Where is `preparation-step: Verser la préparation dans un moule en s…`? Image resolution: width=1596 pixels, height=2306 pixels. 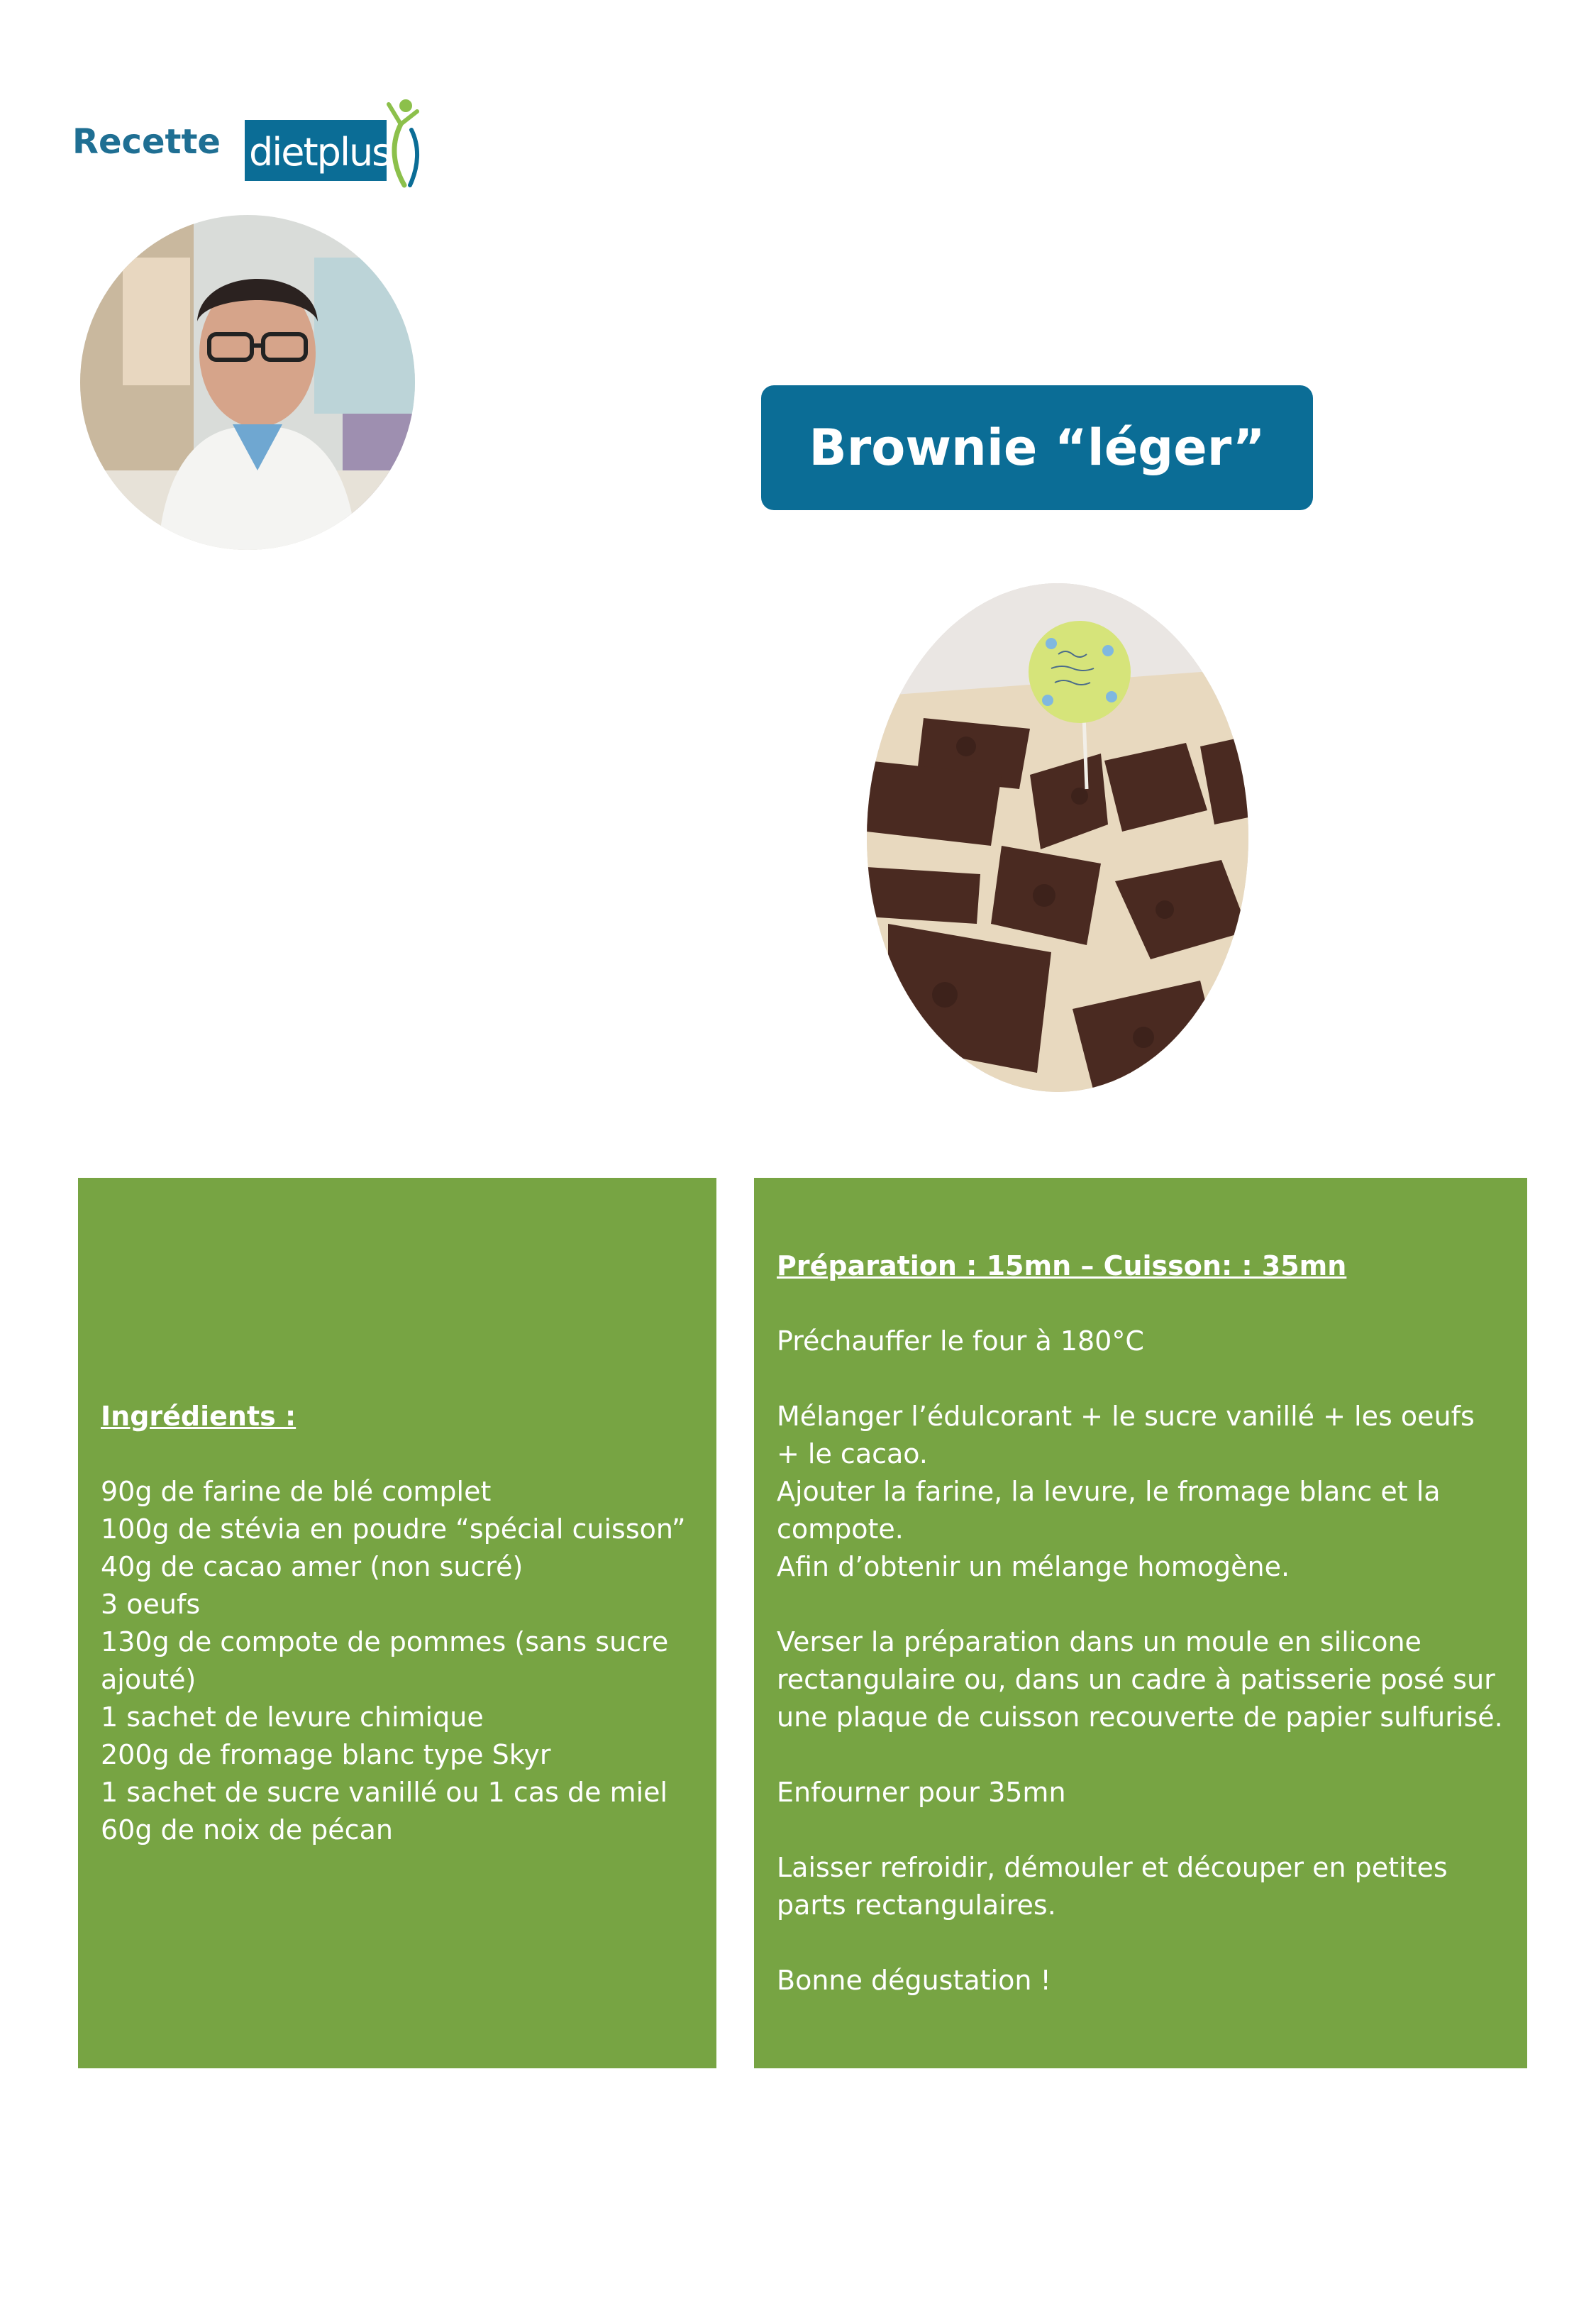
preparation-step: Verser la préparation dans un moule en s… is located at coordinates (1140, 1679).